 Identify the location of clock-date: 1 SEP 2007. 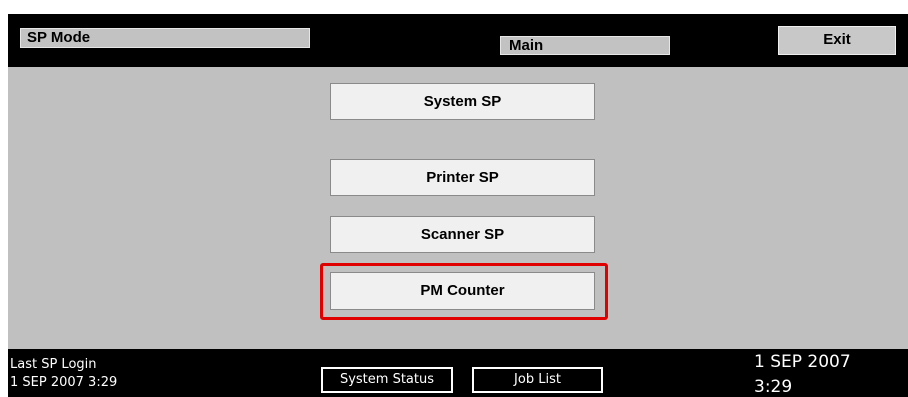
(802, 362).